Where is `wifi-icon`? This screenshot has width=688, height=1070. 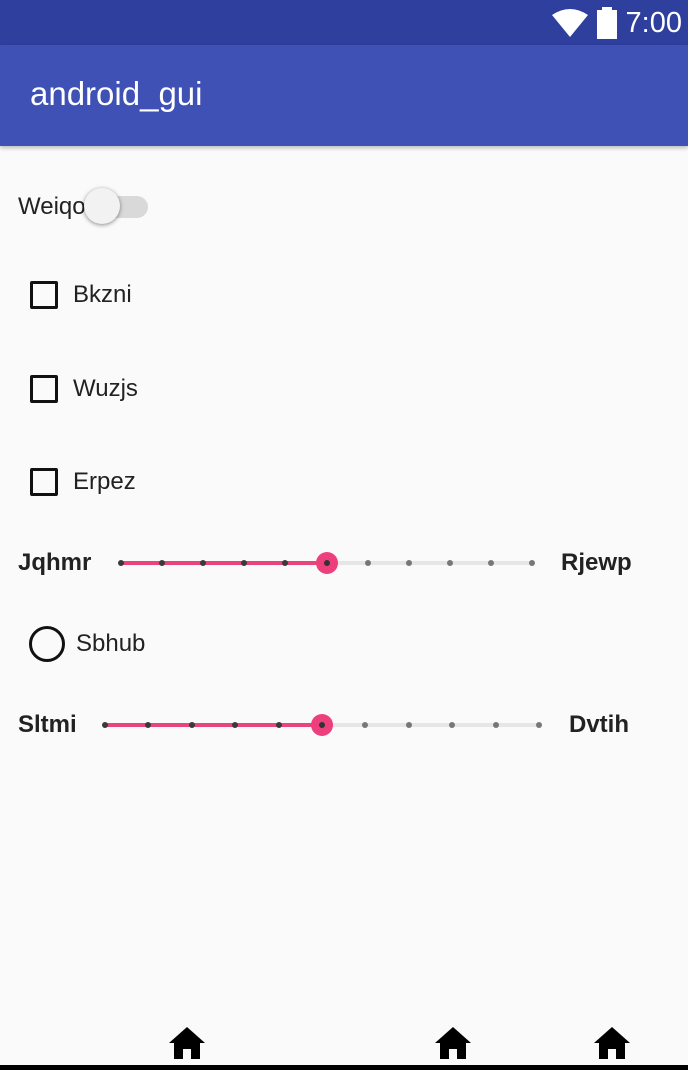 wifi-icon is located at coordinates (569, 23).